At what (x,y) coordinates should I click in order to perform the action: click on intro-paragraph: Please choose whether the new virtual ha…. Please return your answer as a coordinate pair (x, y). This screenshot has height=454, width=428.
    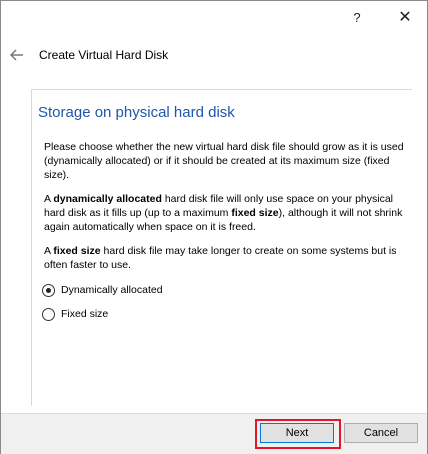
    Looking at the image, I should click on (224, 161).